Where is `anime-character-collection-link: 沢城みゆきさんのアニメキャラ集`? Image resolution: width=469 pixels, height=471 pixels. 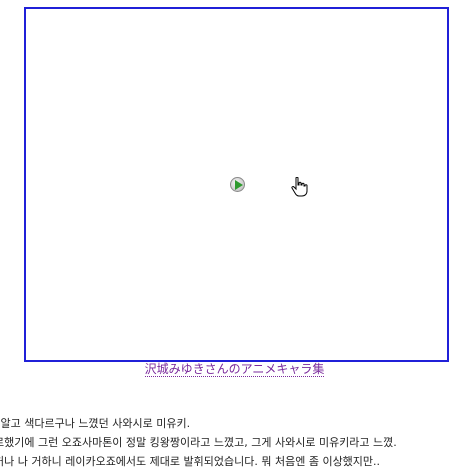
anime-character-collection-link: 沢城みゆきさんのアニメキャラ集 is located at coordinates (234, 369).